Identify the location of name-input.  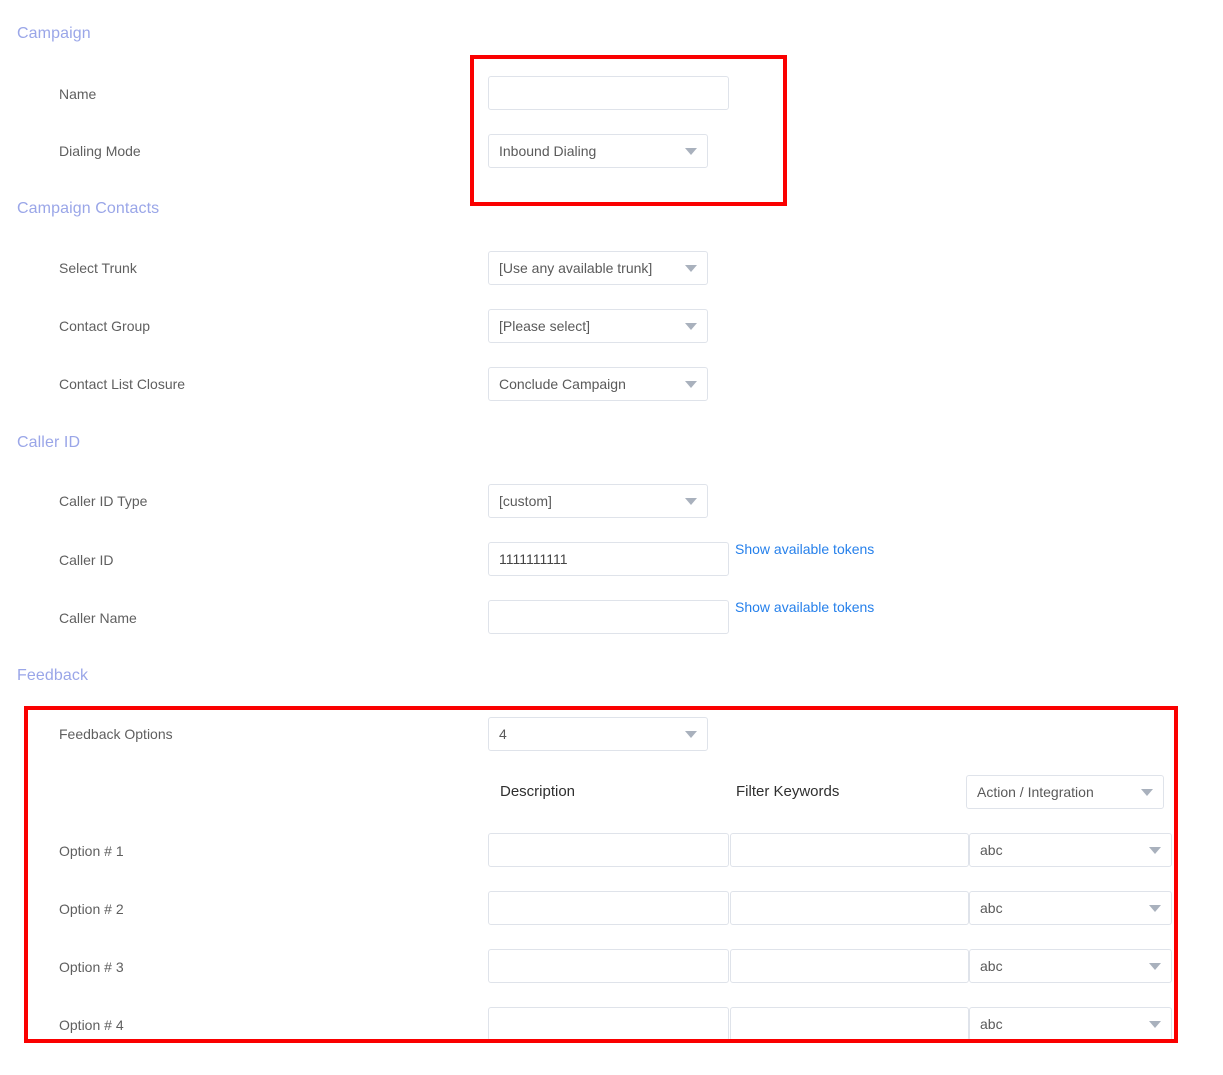
(608, 93).